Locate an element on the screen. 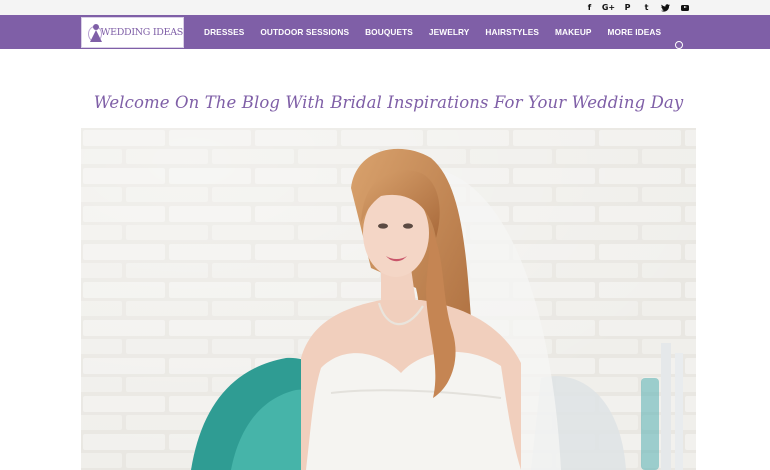 The height and width of the screenshot is (470, 770). site-logo: WEDDING IDEAS is located at coordinates (132, 32).